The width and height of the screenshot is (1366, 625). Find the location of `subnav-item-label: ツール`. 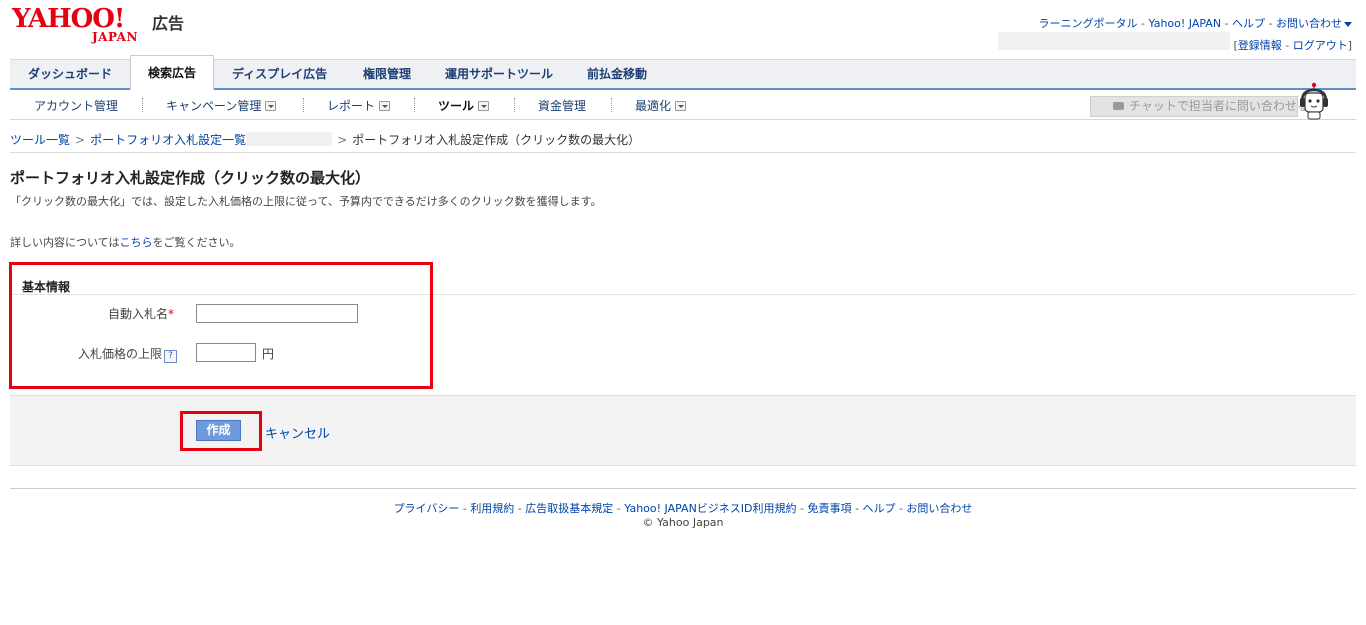

subnav-item-label: ツール is located at coordinates (456, 106).